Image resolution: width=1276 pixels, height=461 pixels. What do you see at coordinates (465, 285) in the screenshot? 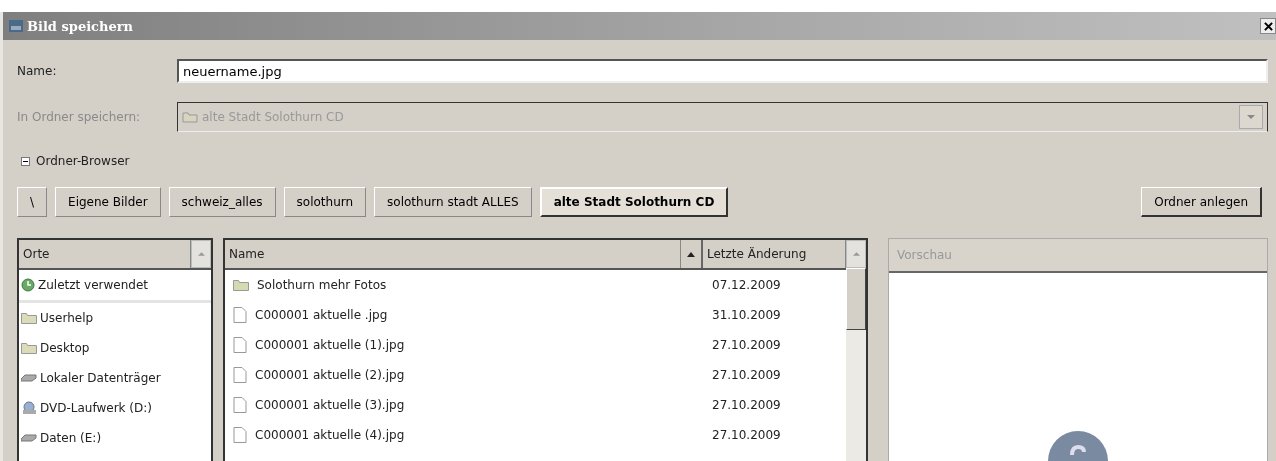
I see `file-name: Solothurn mehr Fotos` at bounding box center [465, 285].